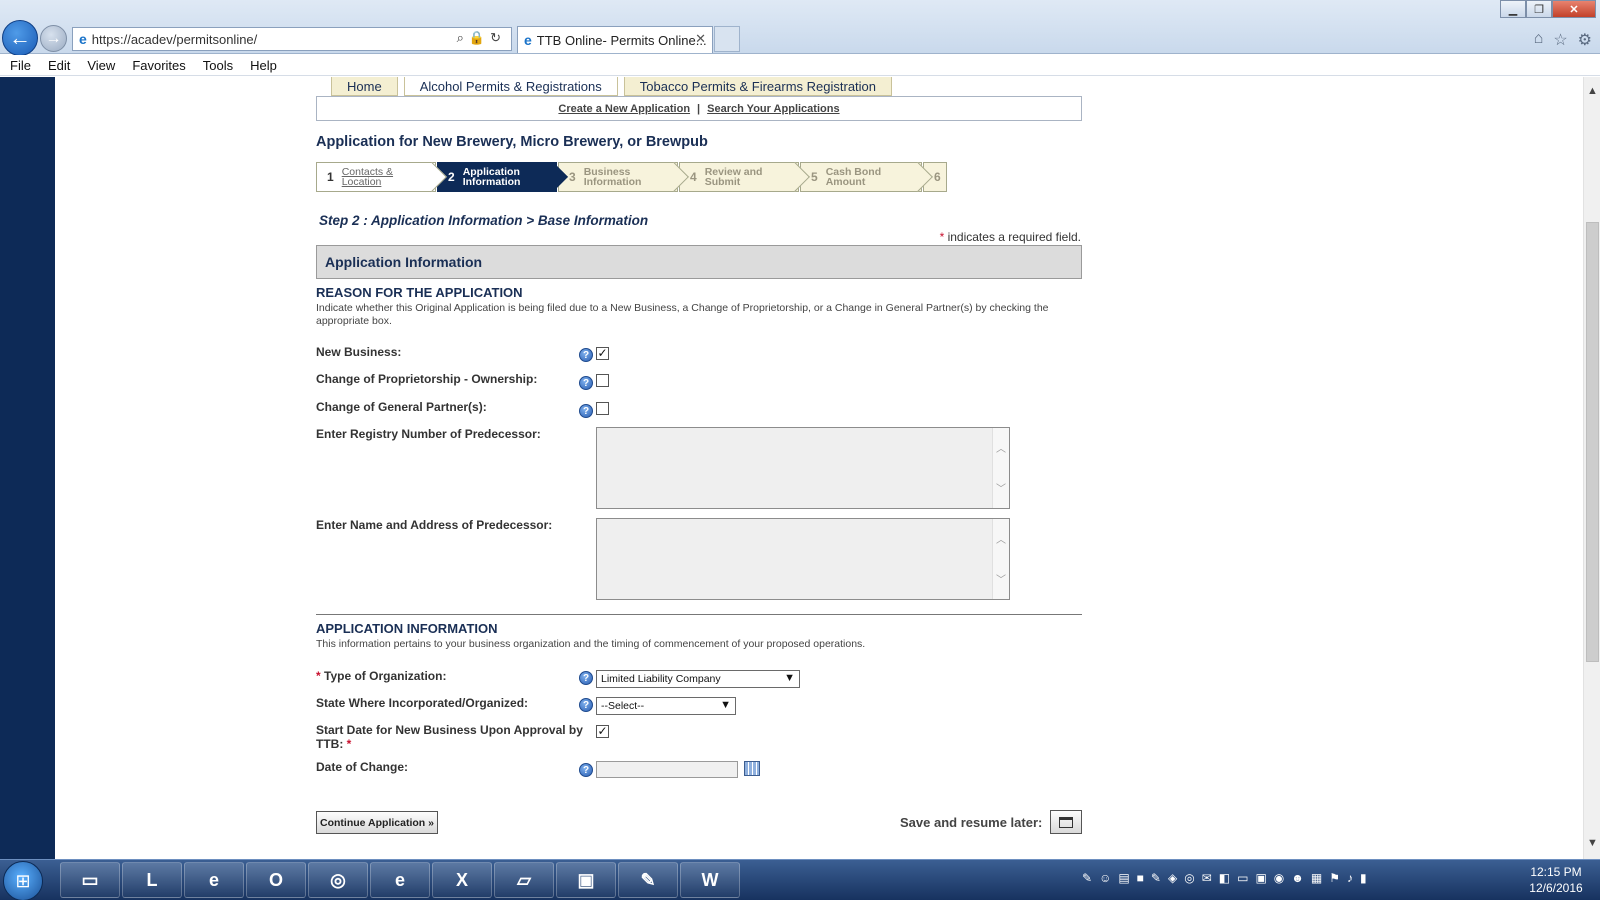  I want to click on date-of-change-input, so click(667, 769).